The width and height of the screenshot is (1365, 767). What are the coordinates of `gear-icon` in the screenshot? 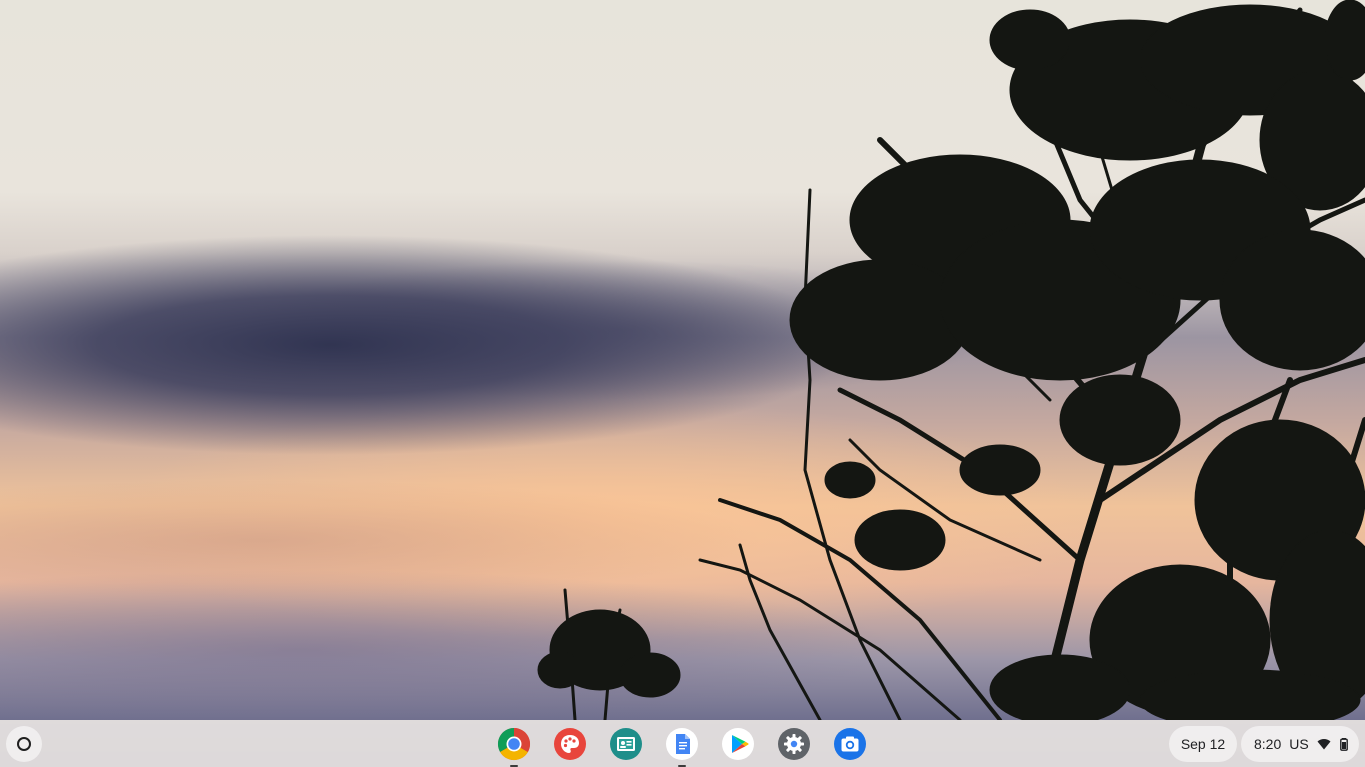 It's located at (794, 744).